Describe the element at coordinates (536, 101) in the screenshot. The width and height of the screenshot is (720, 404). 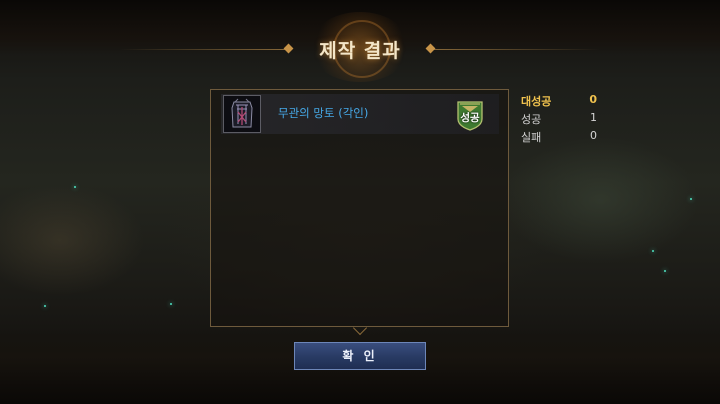
I see `stat-label: 대성공` at that location.